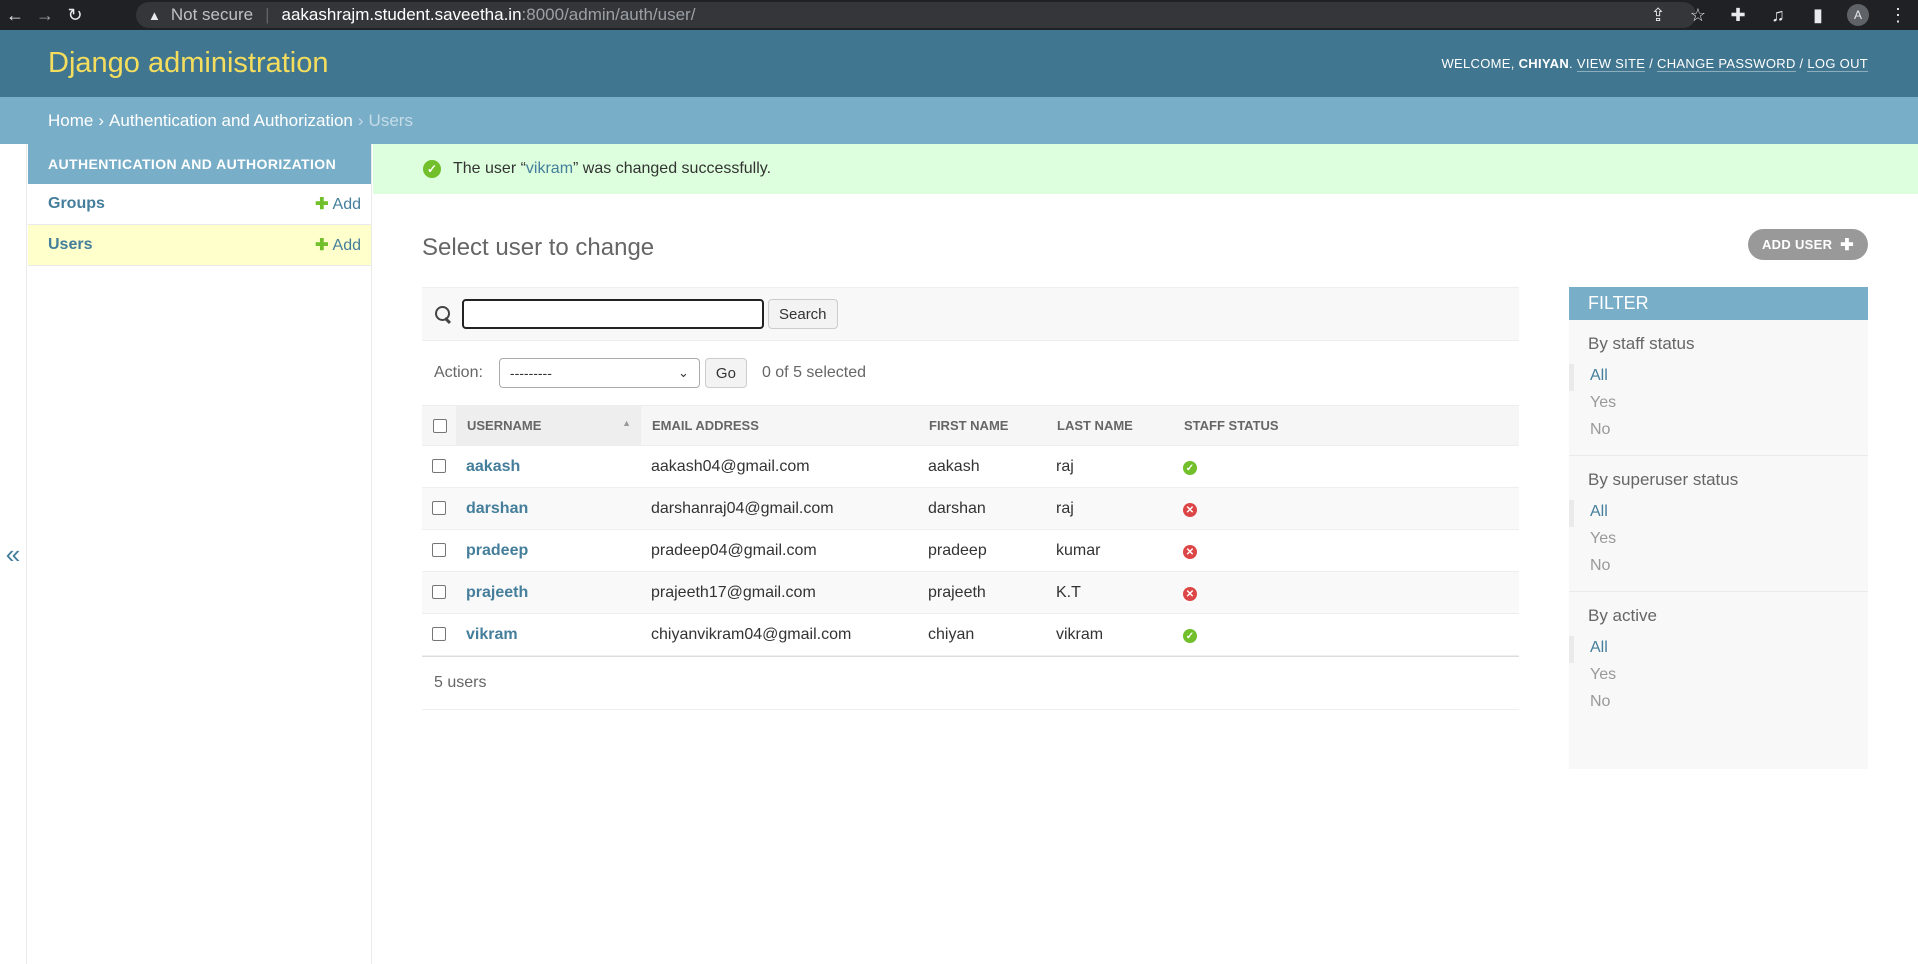  What do you see at coordinates (1807, 244) in the screenshot?
I see `add-user-button: Add user ✚` at bounding box center [1807, 244].